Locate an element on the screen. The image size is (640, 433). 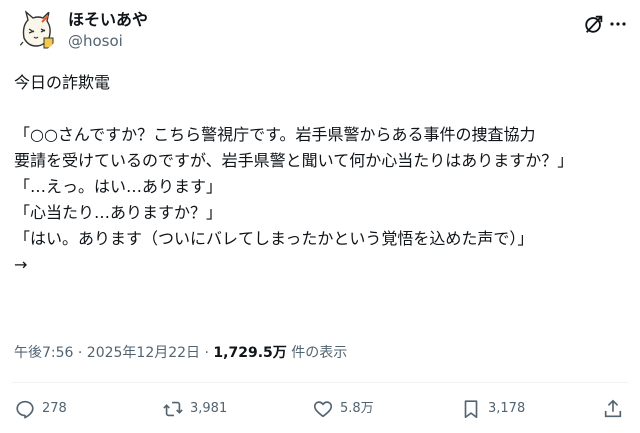
tweet-line: 今日の詐欺電 is located at coordinates (62, 82).